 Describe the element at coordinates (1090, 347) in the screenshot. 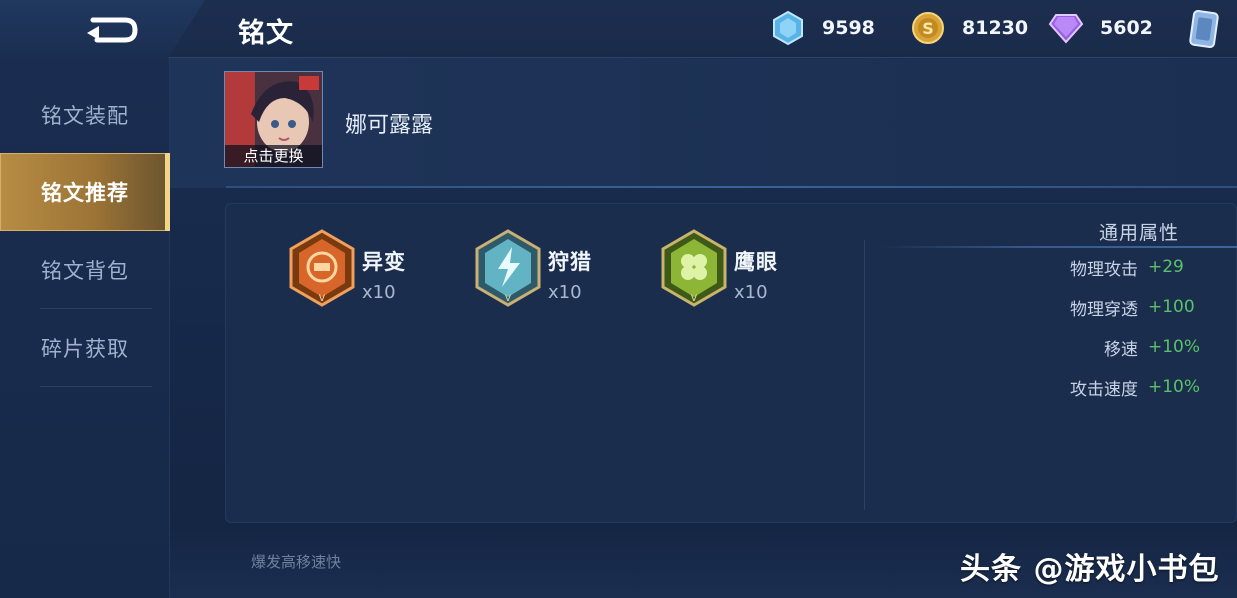

I see `attribute-row: 移速 +10%` at that location.